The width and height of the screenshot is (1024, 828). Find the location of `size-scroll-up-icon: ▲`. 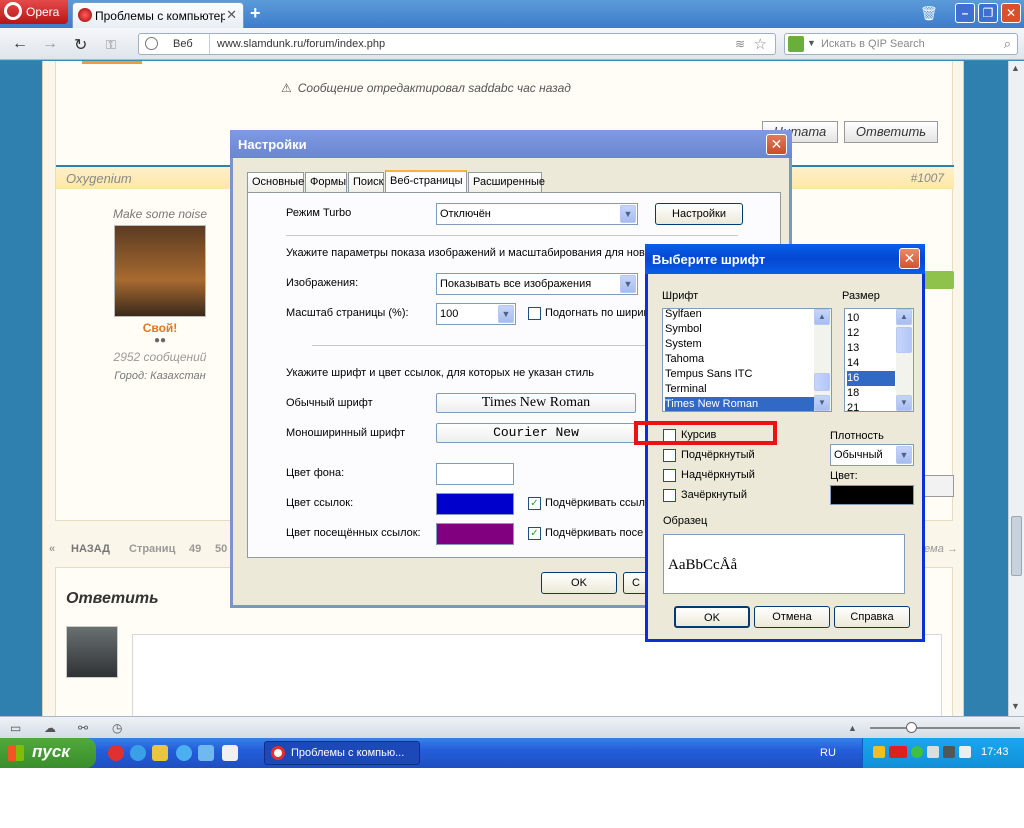

size-scroll-up-icon: ▲ is located at coordinates (904, 317).